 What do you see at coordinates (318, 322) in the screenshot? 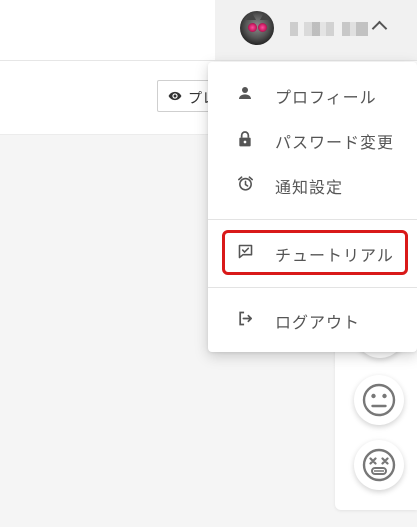
I see `menu-item-label: ログアウト` at bounding box center [318, 322].